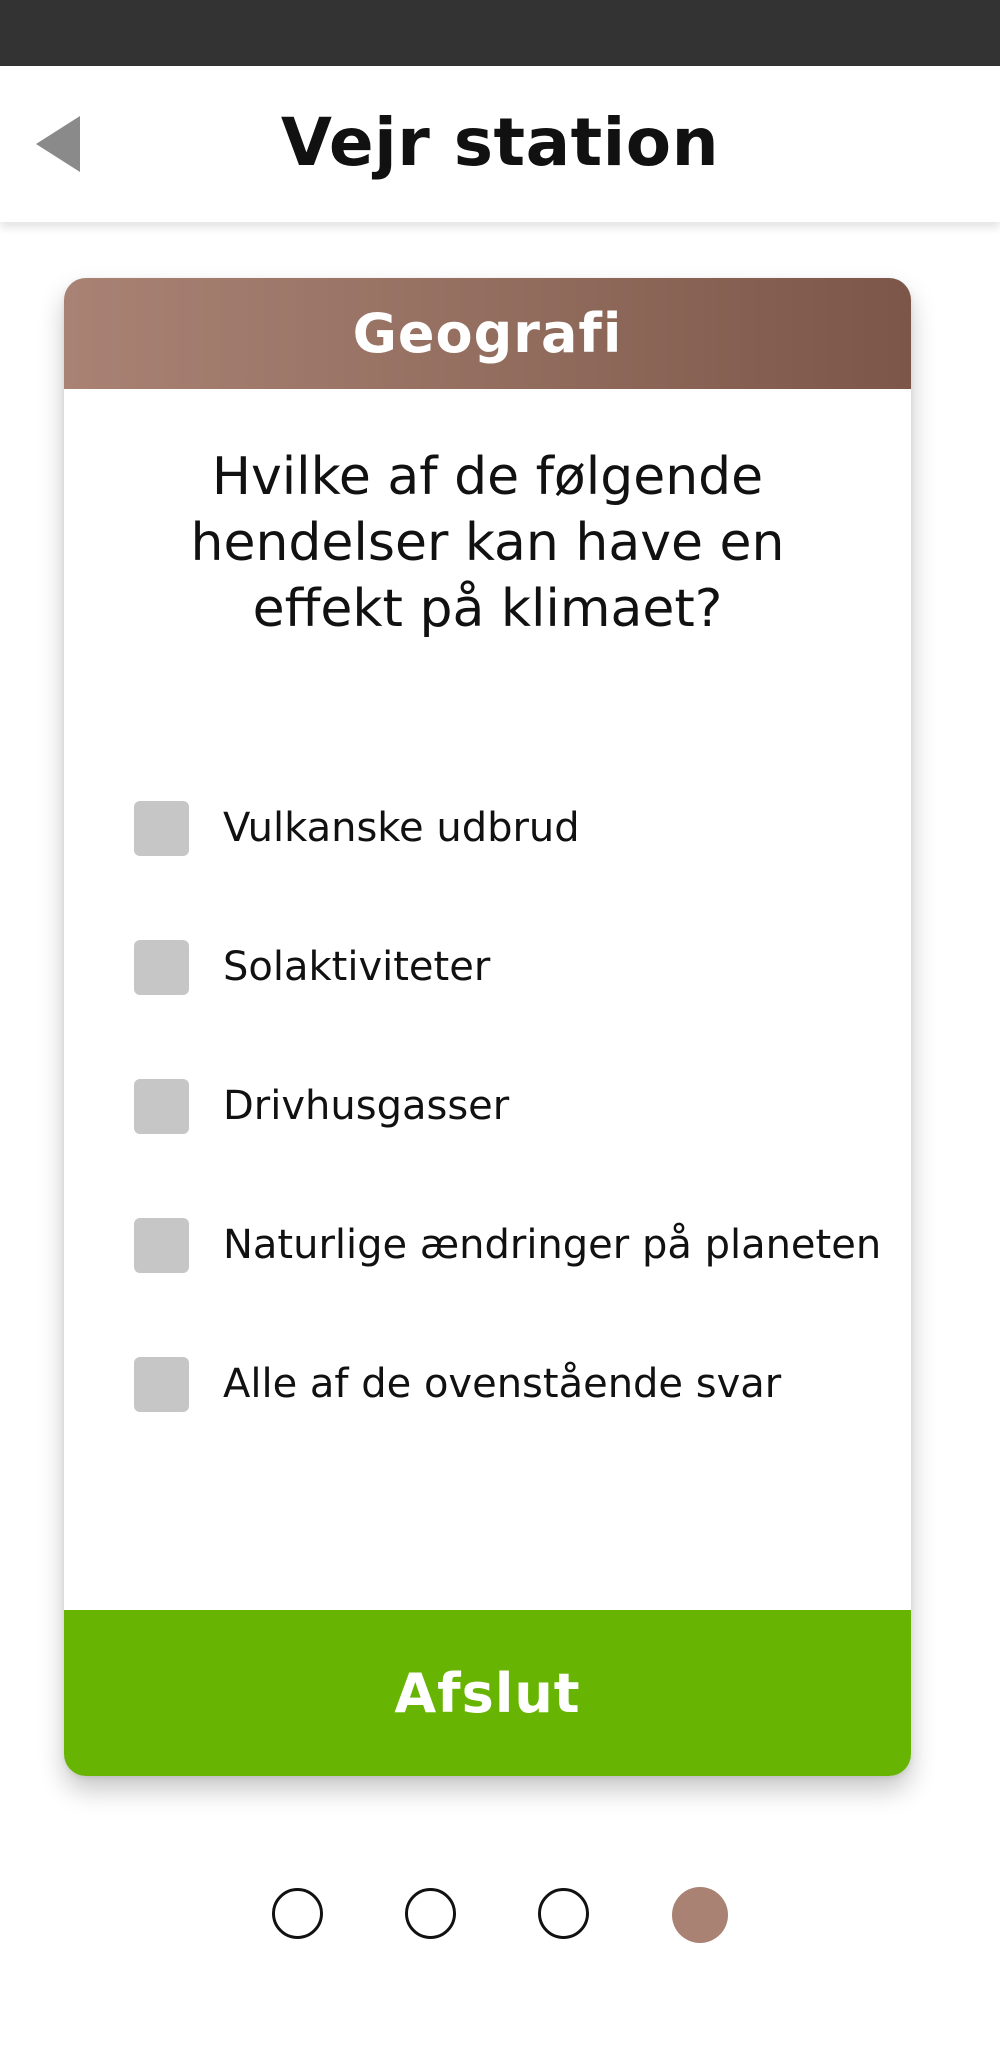 The image size is (1000, 2056). I want to click on option-label: Solaktiviteter, so click(357, 967).